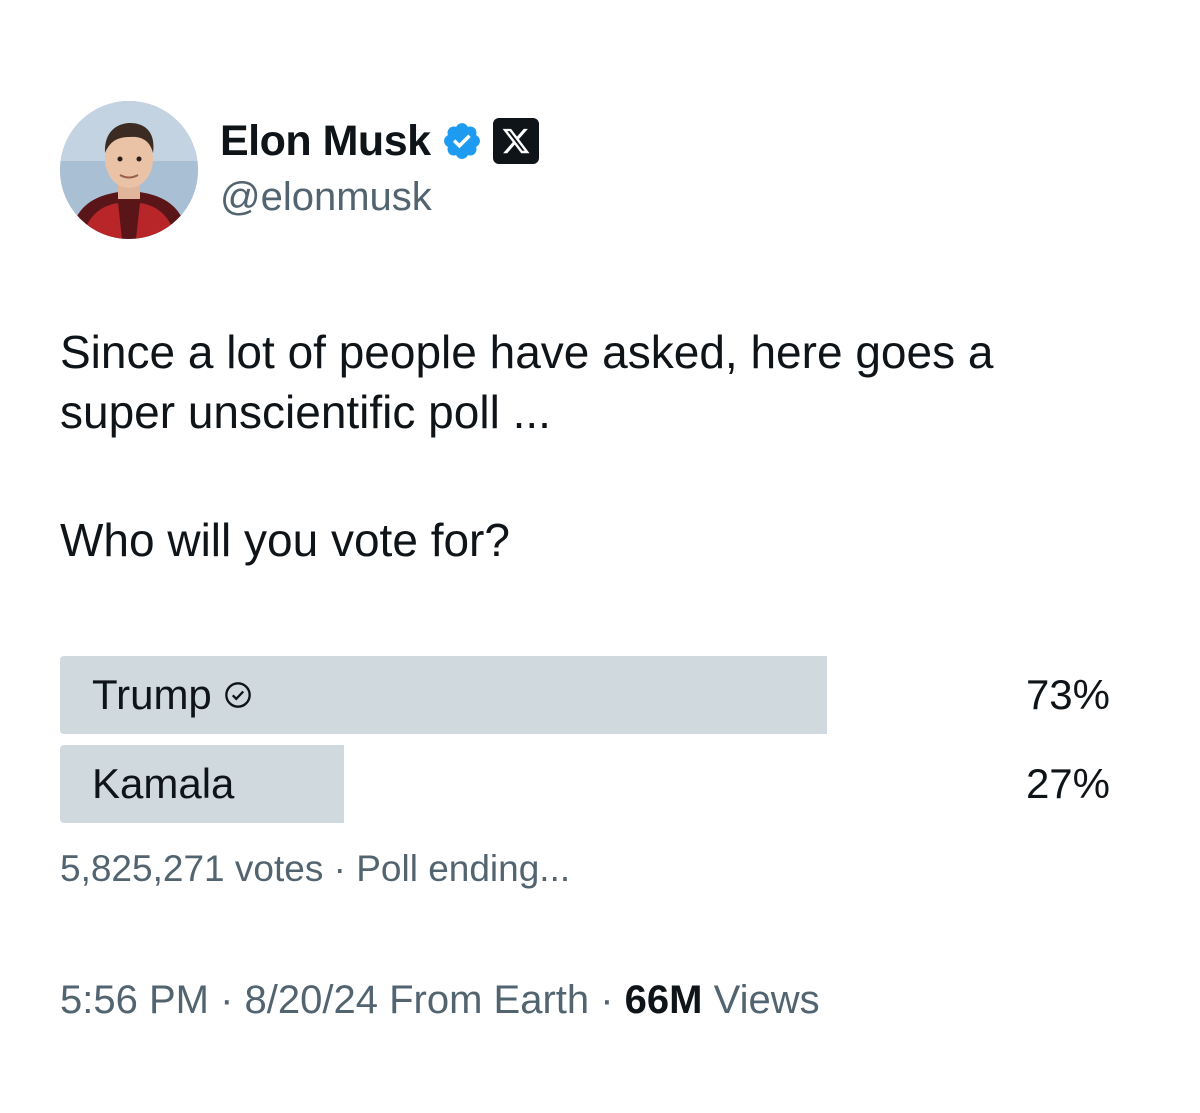 Image resolution: width=1200 pixels, height=1113 pixels. Describe the element at coordinates (134, 1000) in the screenshot. I see `tweet-time: 5:56 PM` at that location.